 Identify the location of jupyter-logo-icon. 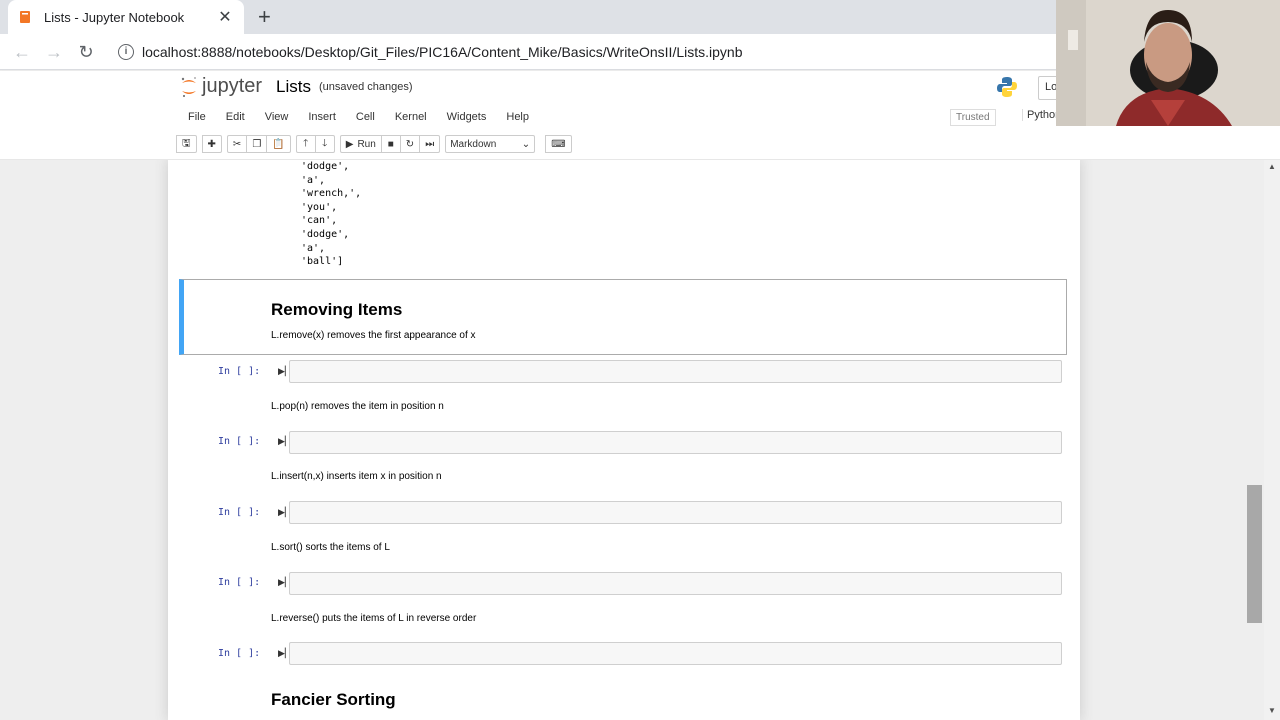
(189, 87).